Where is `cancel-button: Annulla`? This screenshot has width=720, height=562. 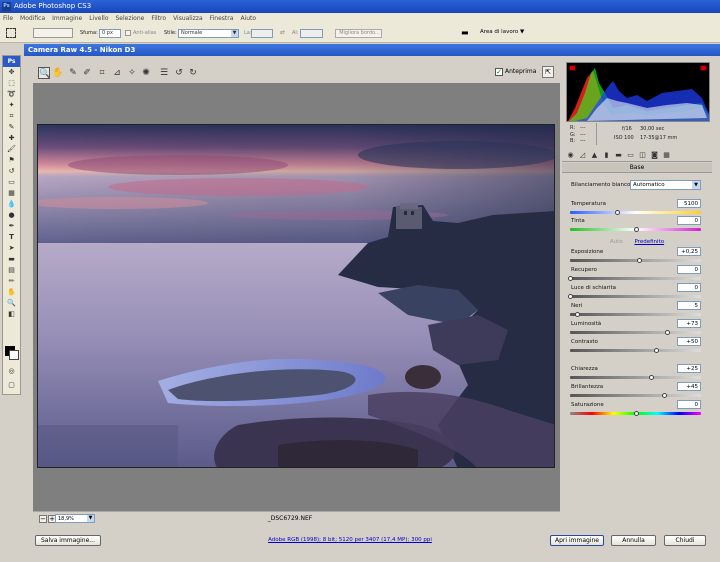 cancel-button: Annulla is located at coordinates (633, 540).